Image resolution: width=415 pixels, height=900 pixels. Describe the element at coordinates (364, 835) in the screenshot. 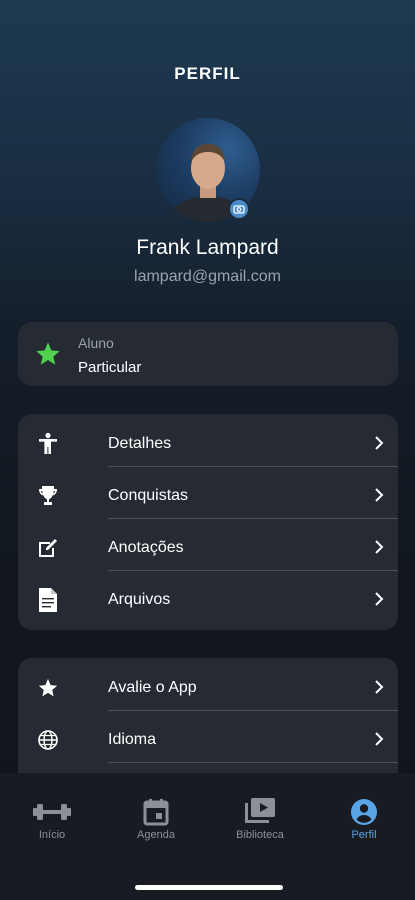

I see `tab-label: Perfil` at that location.